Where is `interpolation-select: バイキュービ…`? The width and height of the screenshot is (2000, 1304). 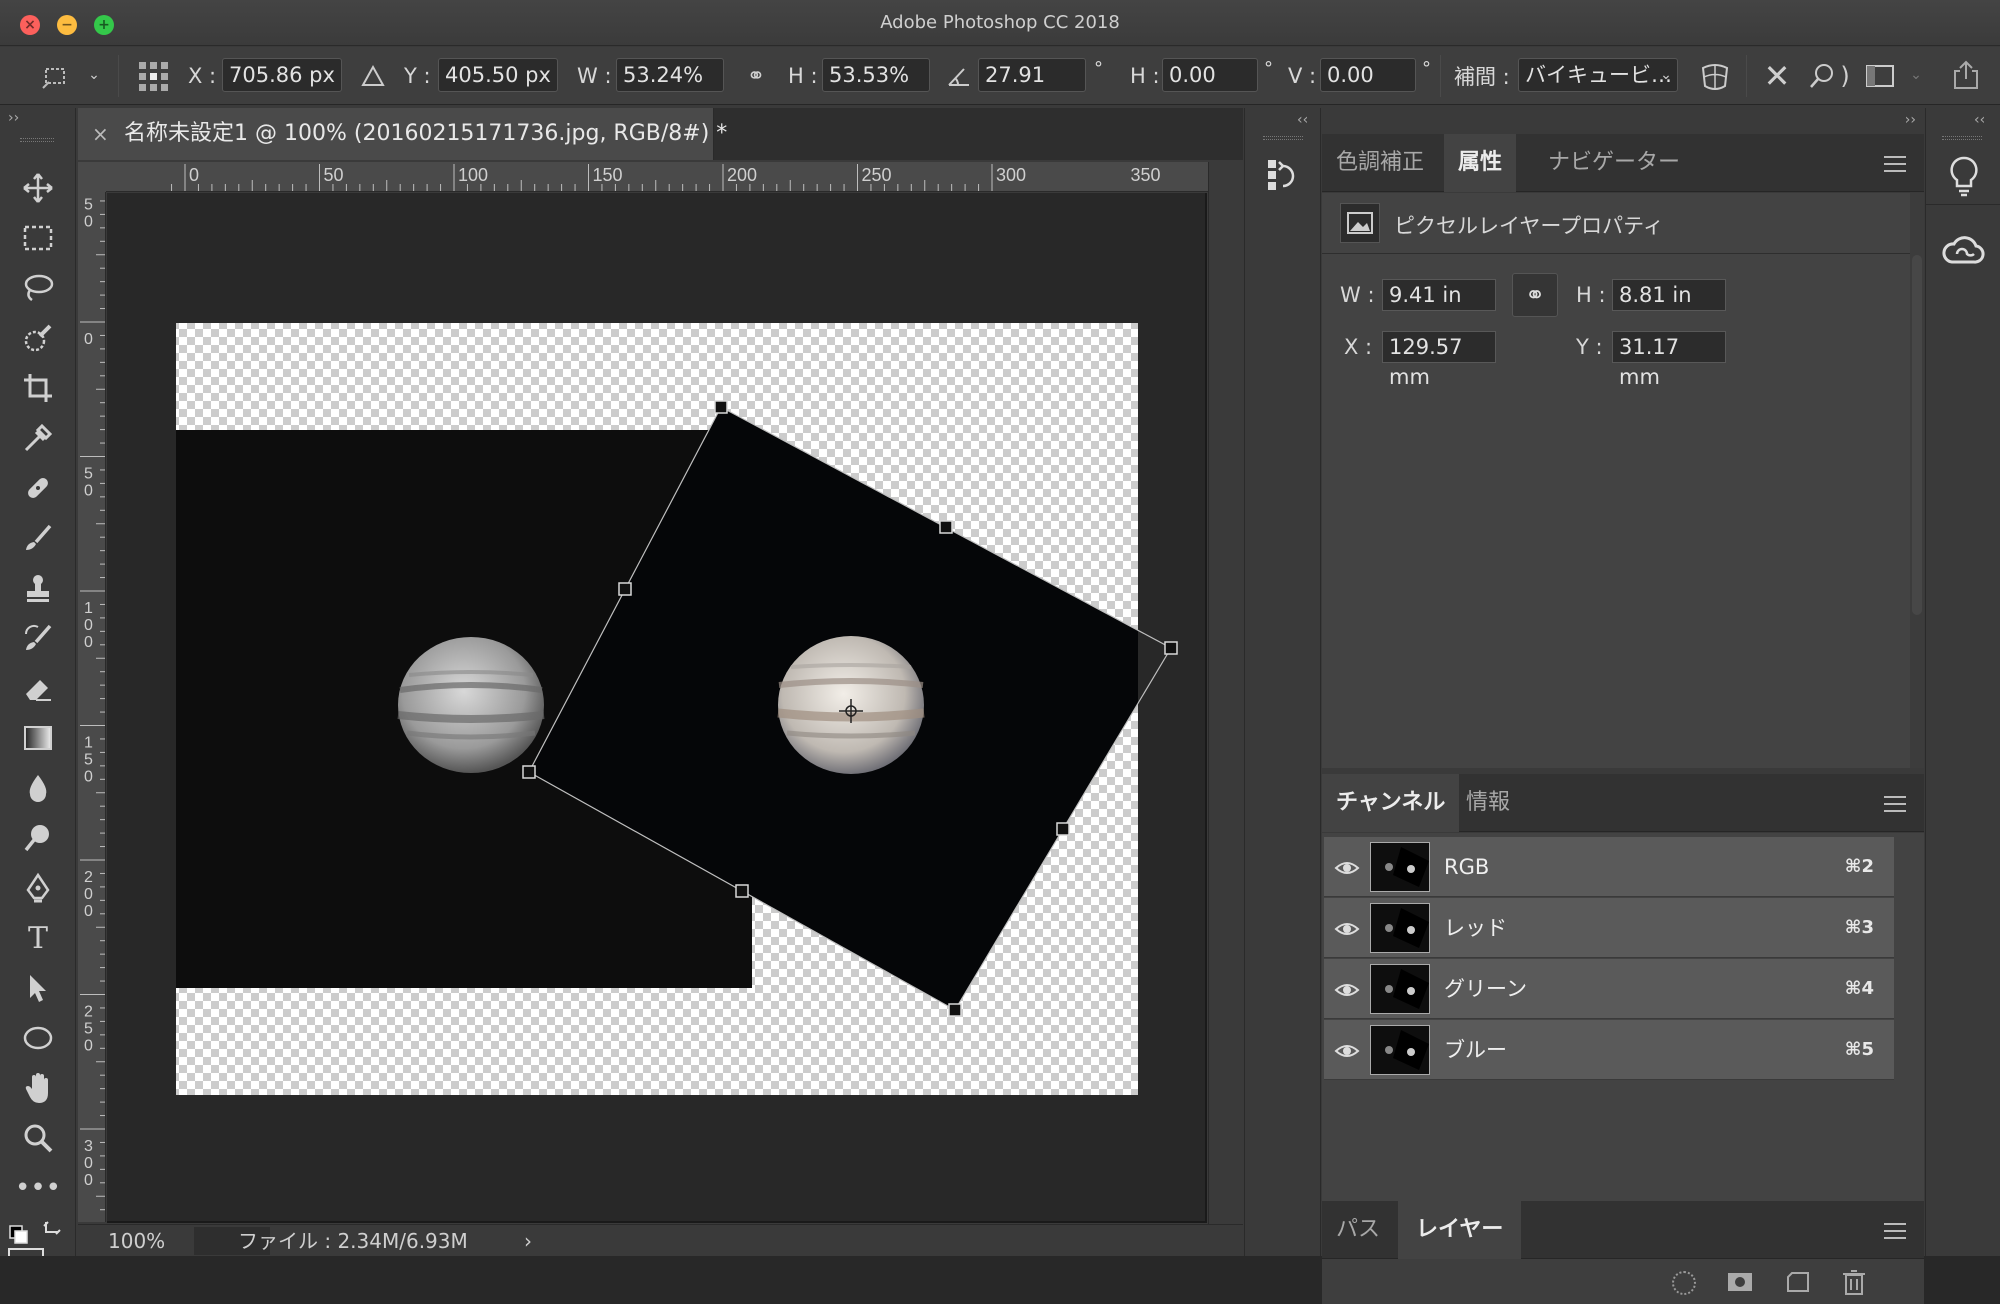
interpolation-select: バイキュービ… is located at coordinates (1598, 75).